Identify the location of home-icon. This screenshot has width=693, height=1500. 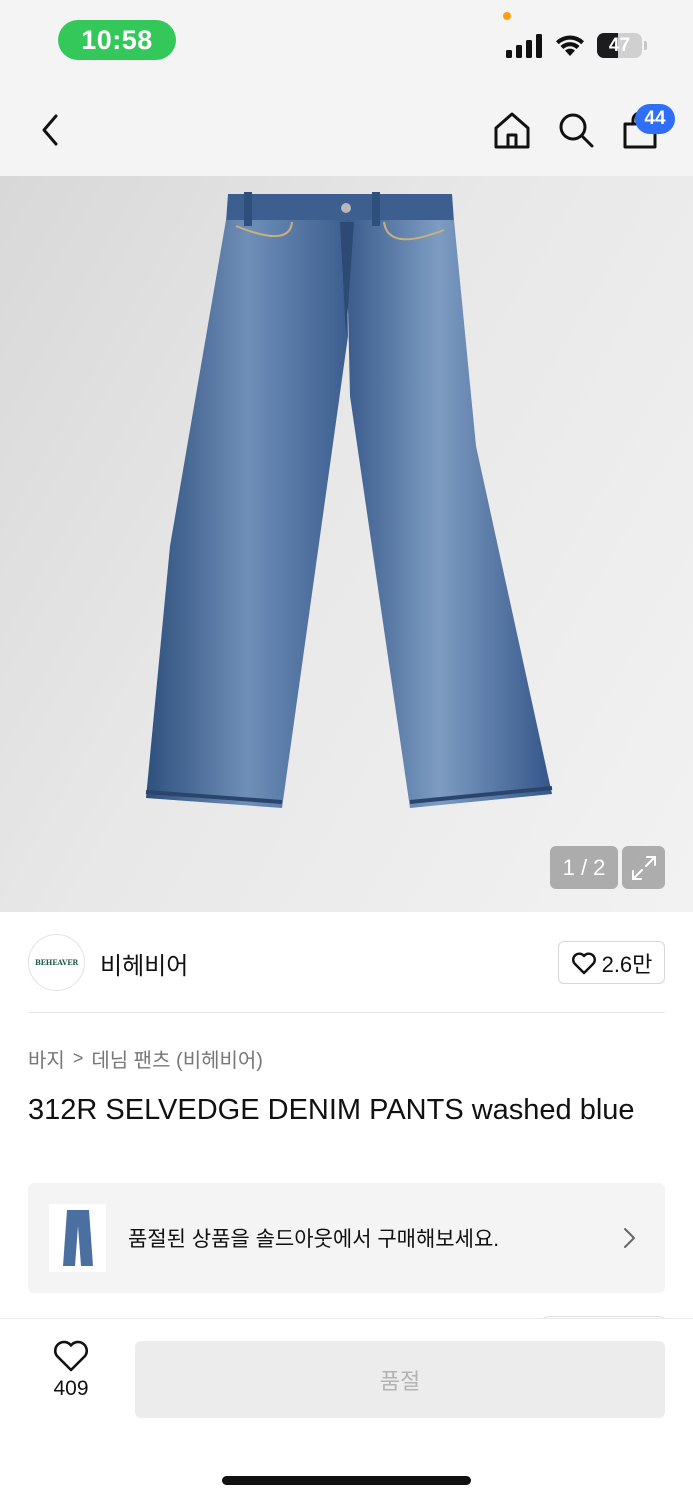
(512, 130).